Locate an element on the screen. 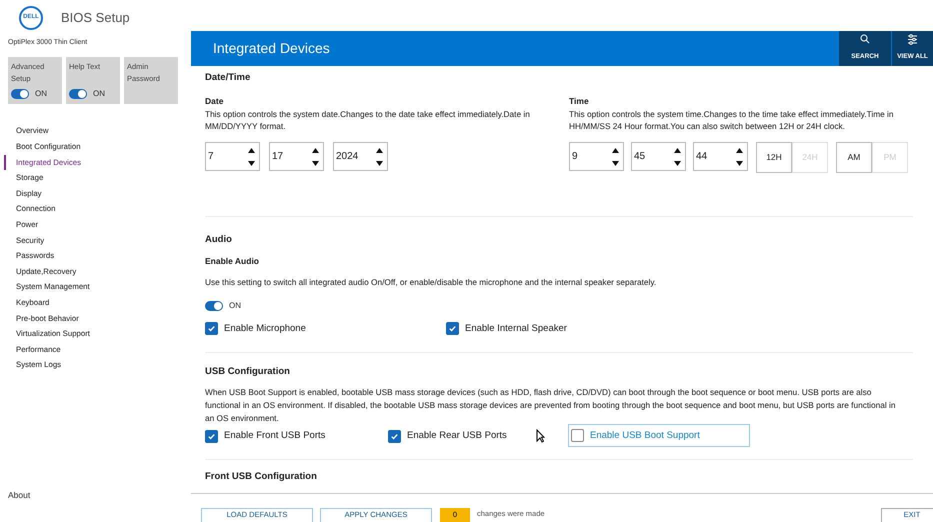 This screenshot has width=933, height=522. checkbox-label: Enable Microphone is located at coordinates (265, 329).